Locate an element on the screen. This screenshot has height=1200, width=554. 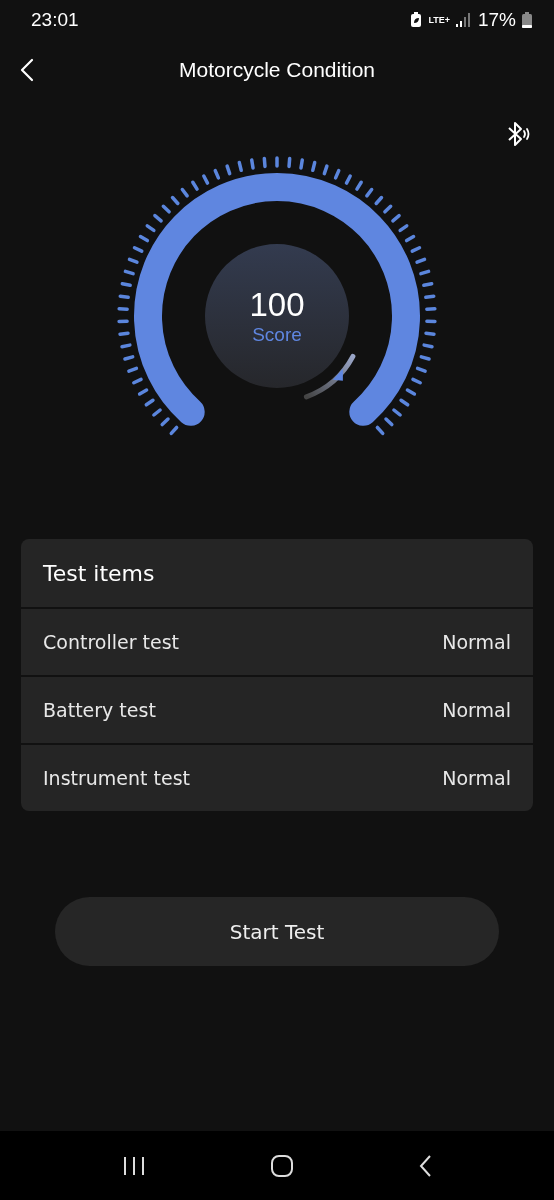
test-row: Controller test Normal is located at coordinates (277, 643).